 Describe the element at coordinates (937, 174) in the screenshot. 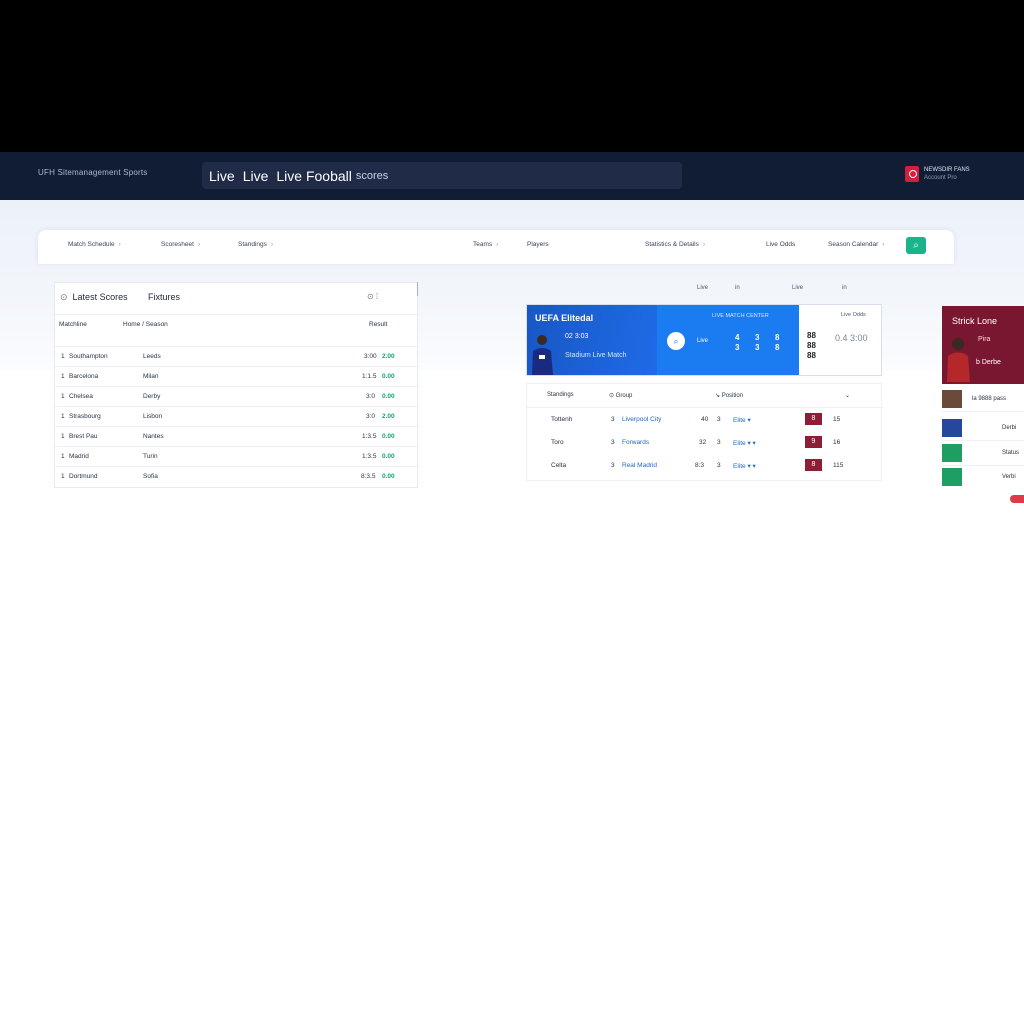

I see `user-menu: NEWSDIR FANS Account Pro` at that location.